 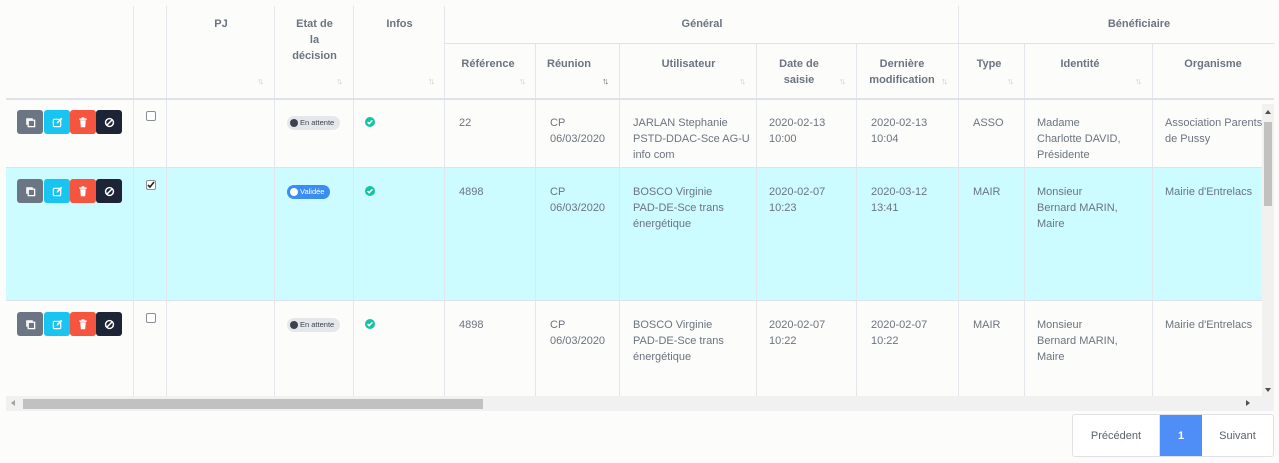 What do you see at coordinates (899, 123) in the screenshot?
I see `derniere-modification-cell: 2020-02-13` at bounding box center [899, 123].